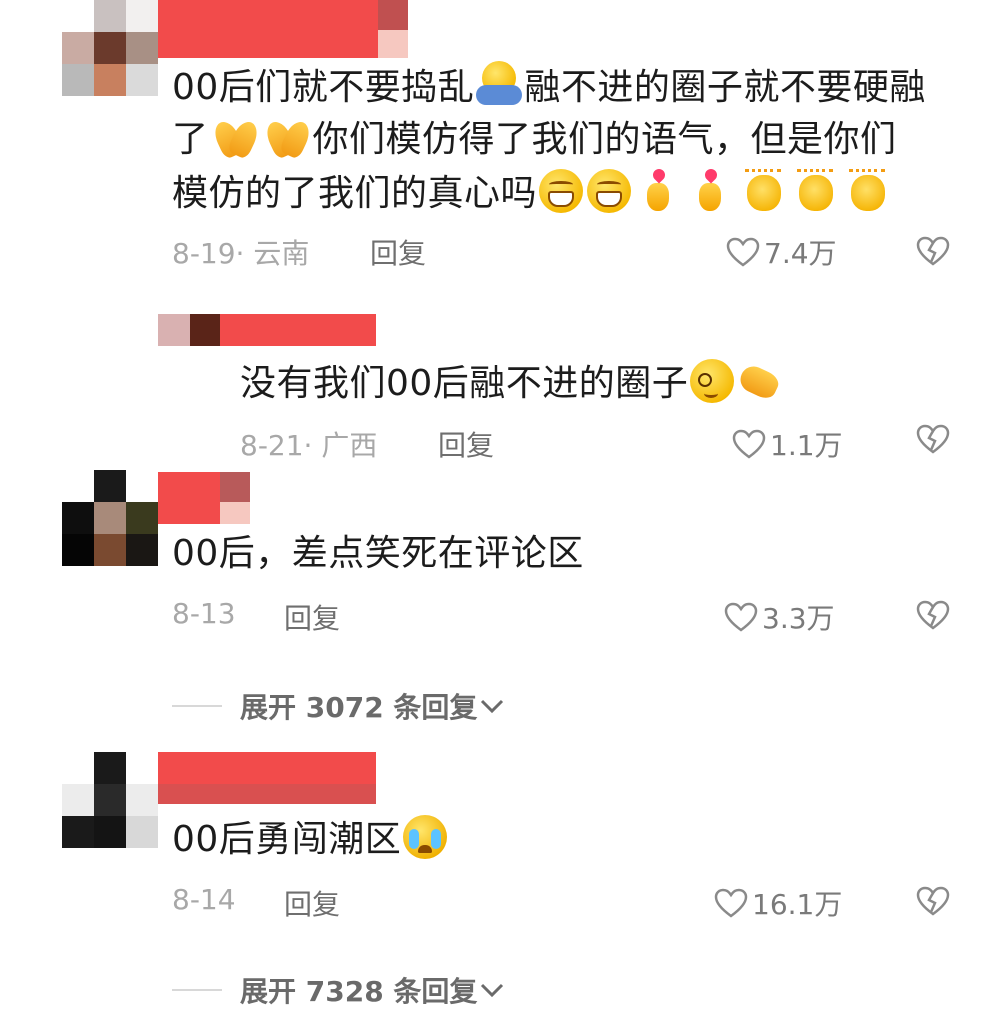 The height and width of the screenshot is (1010, 1000). What do you see at coordinates (204, 613) in the screenshot?
I see `comment-date: 8-13` at bounding box center [204, 613].